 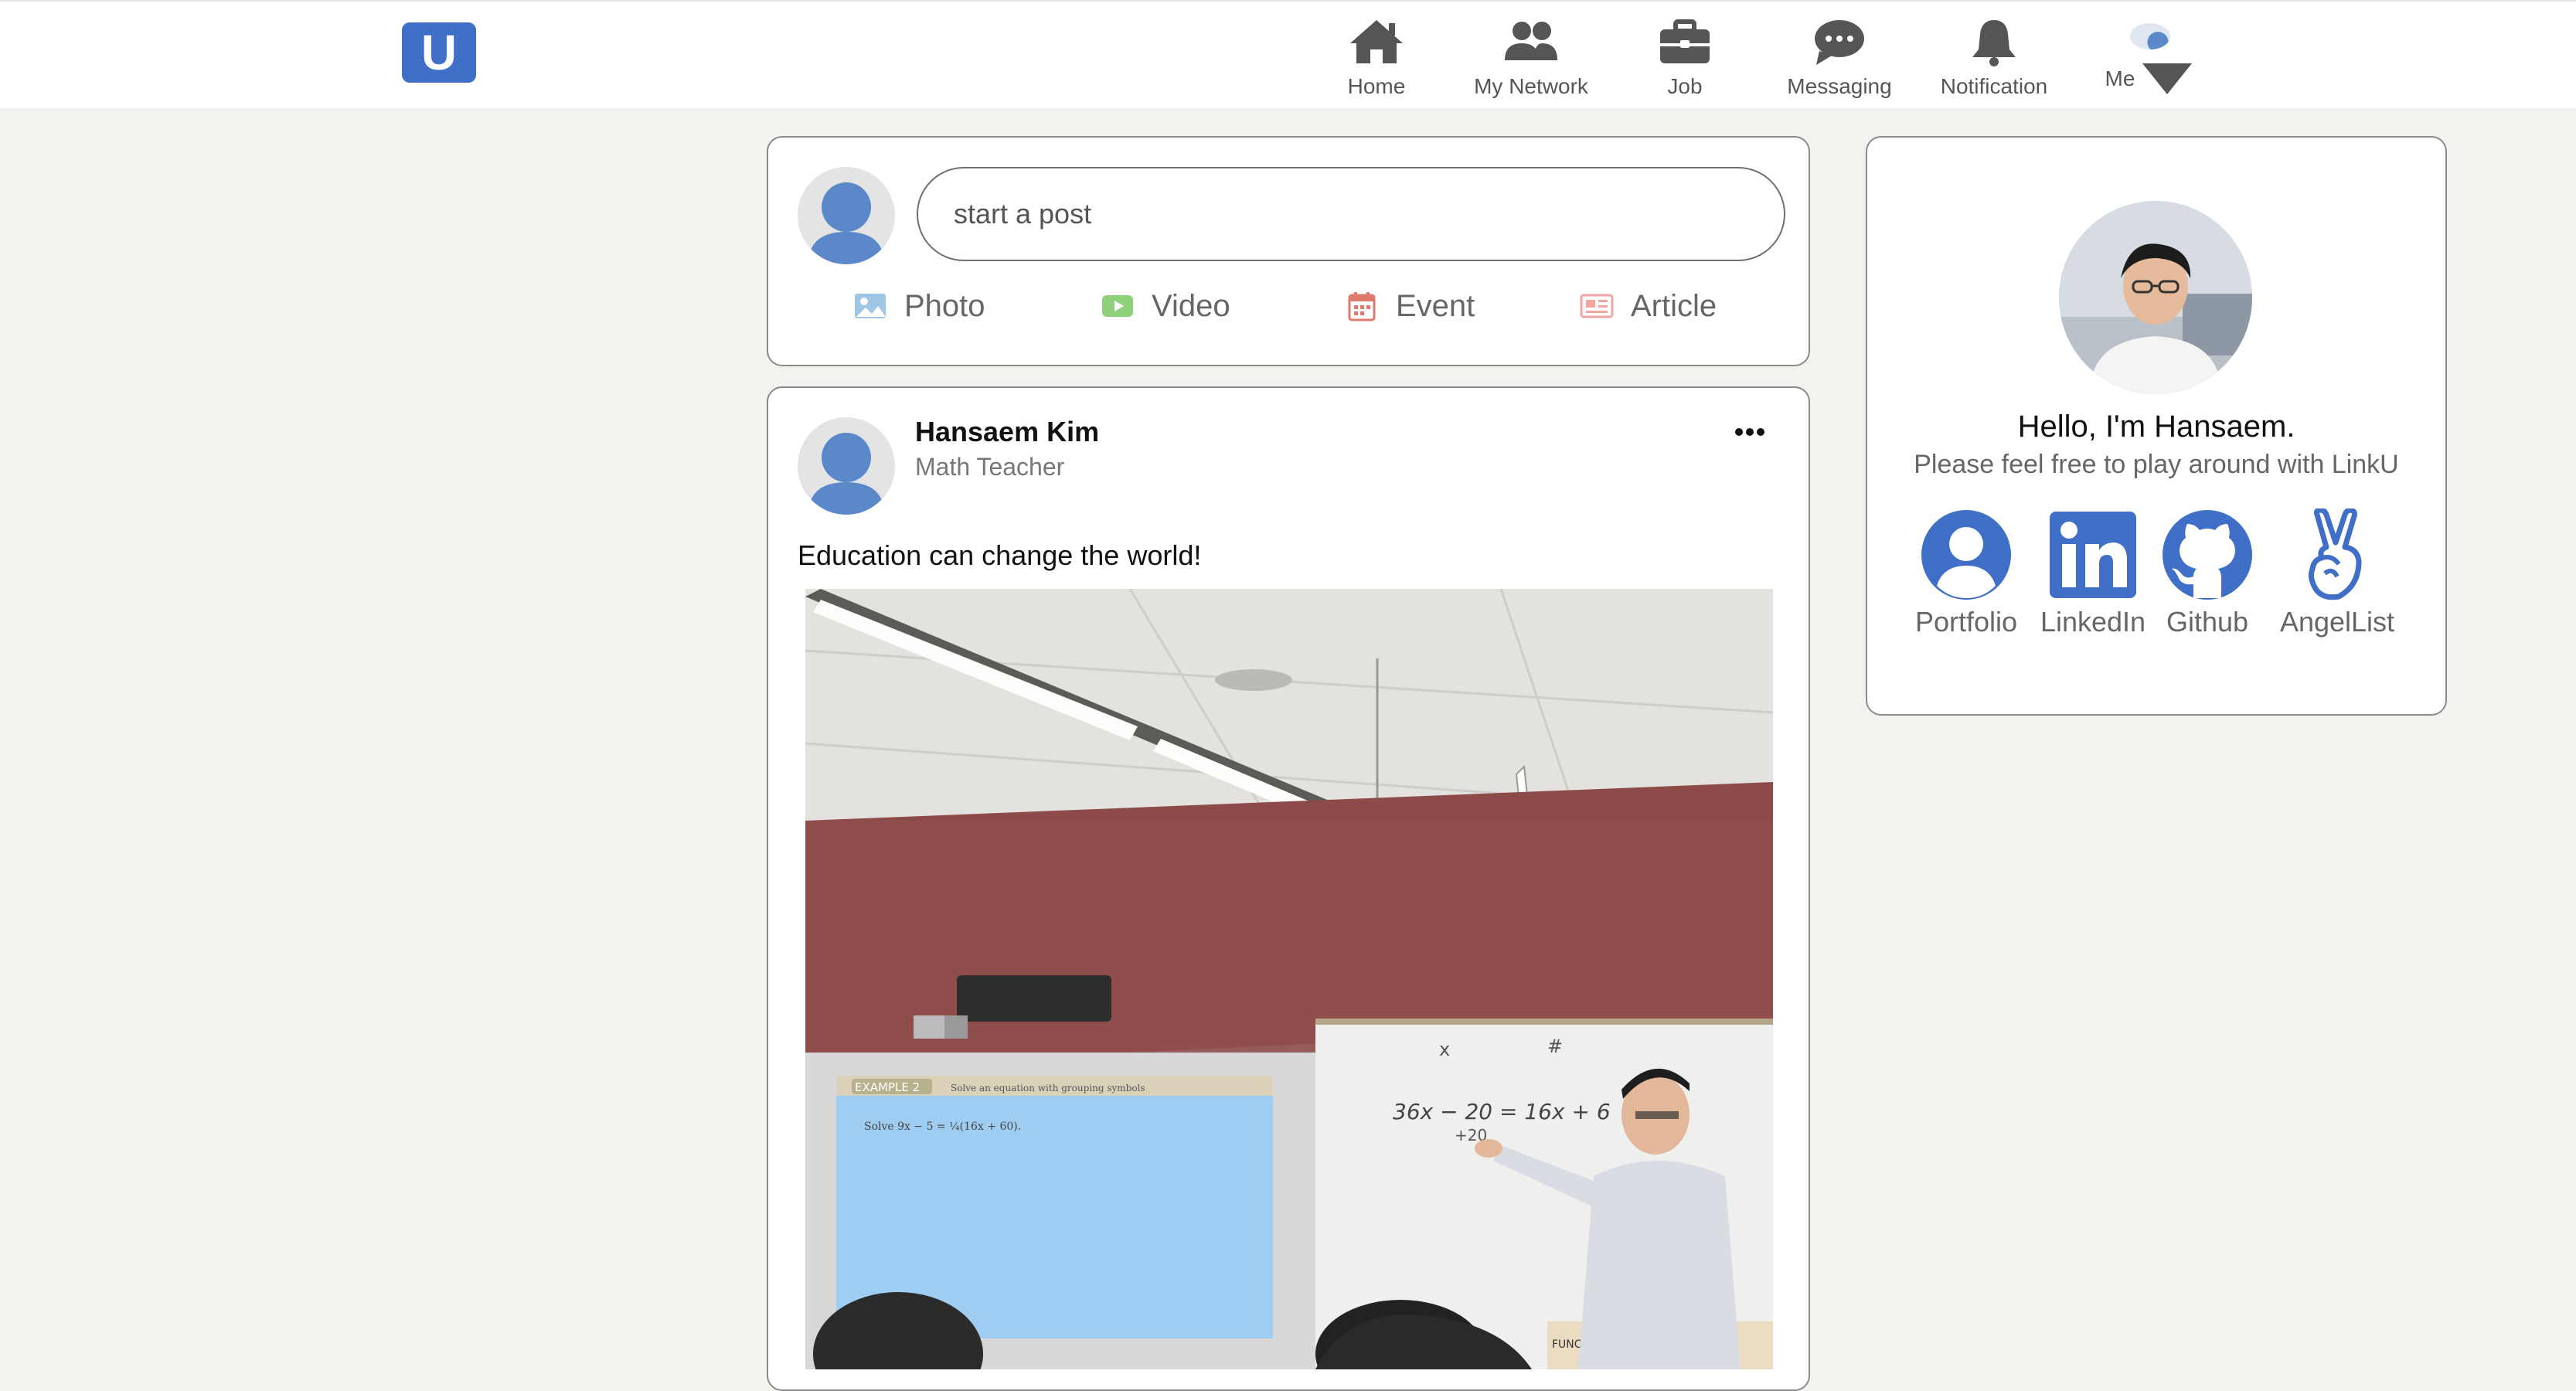 I want to click on board-hash-label: #, so click(x=1555, y=1046).